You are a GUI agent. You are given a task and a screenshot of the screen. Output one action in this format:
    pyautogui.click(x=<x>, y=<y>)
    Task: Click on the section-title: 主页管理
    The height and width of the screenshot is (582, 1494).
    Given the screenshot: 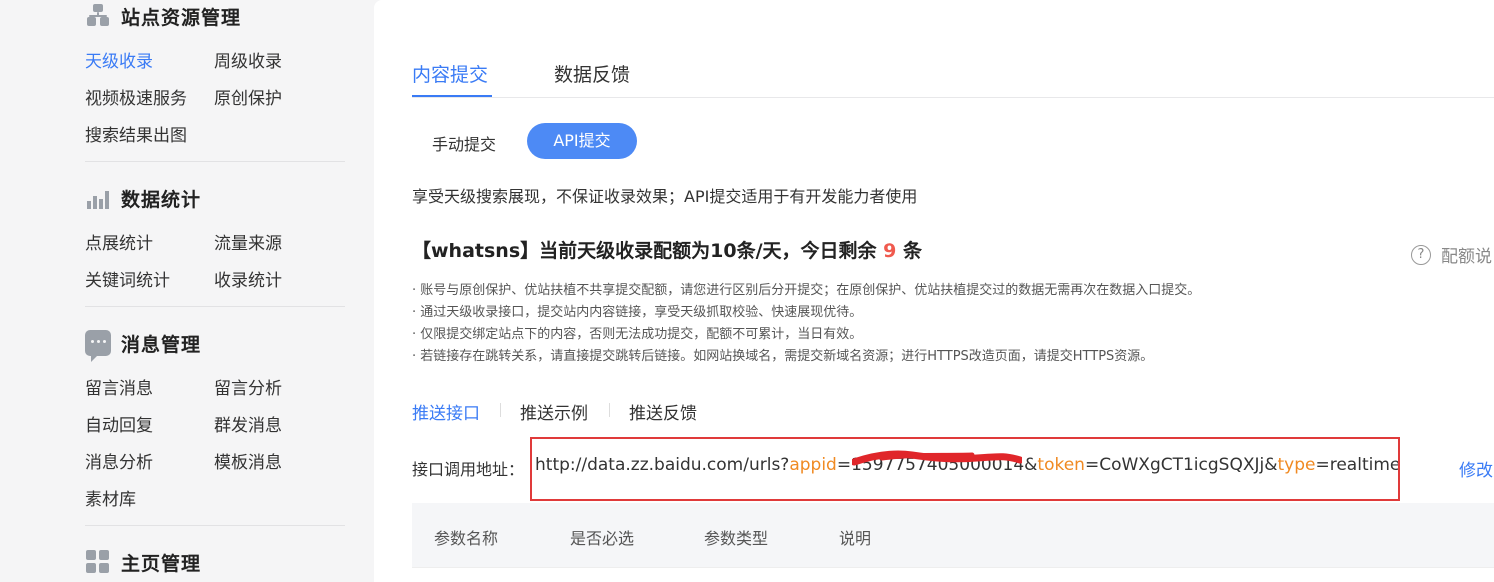 What is the action you would take?
    pyautogui.click(x=143, y=562)
    